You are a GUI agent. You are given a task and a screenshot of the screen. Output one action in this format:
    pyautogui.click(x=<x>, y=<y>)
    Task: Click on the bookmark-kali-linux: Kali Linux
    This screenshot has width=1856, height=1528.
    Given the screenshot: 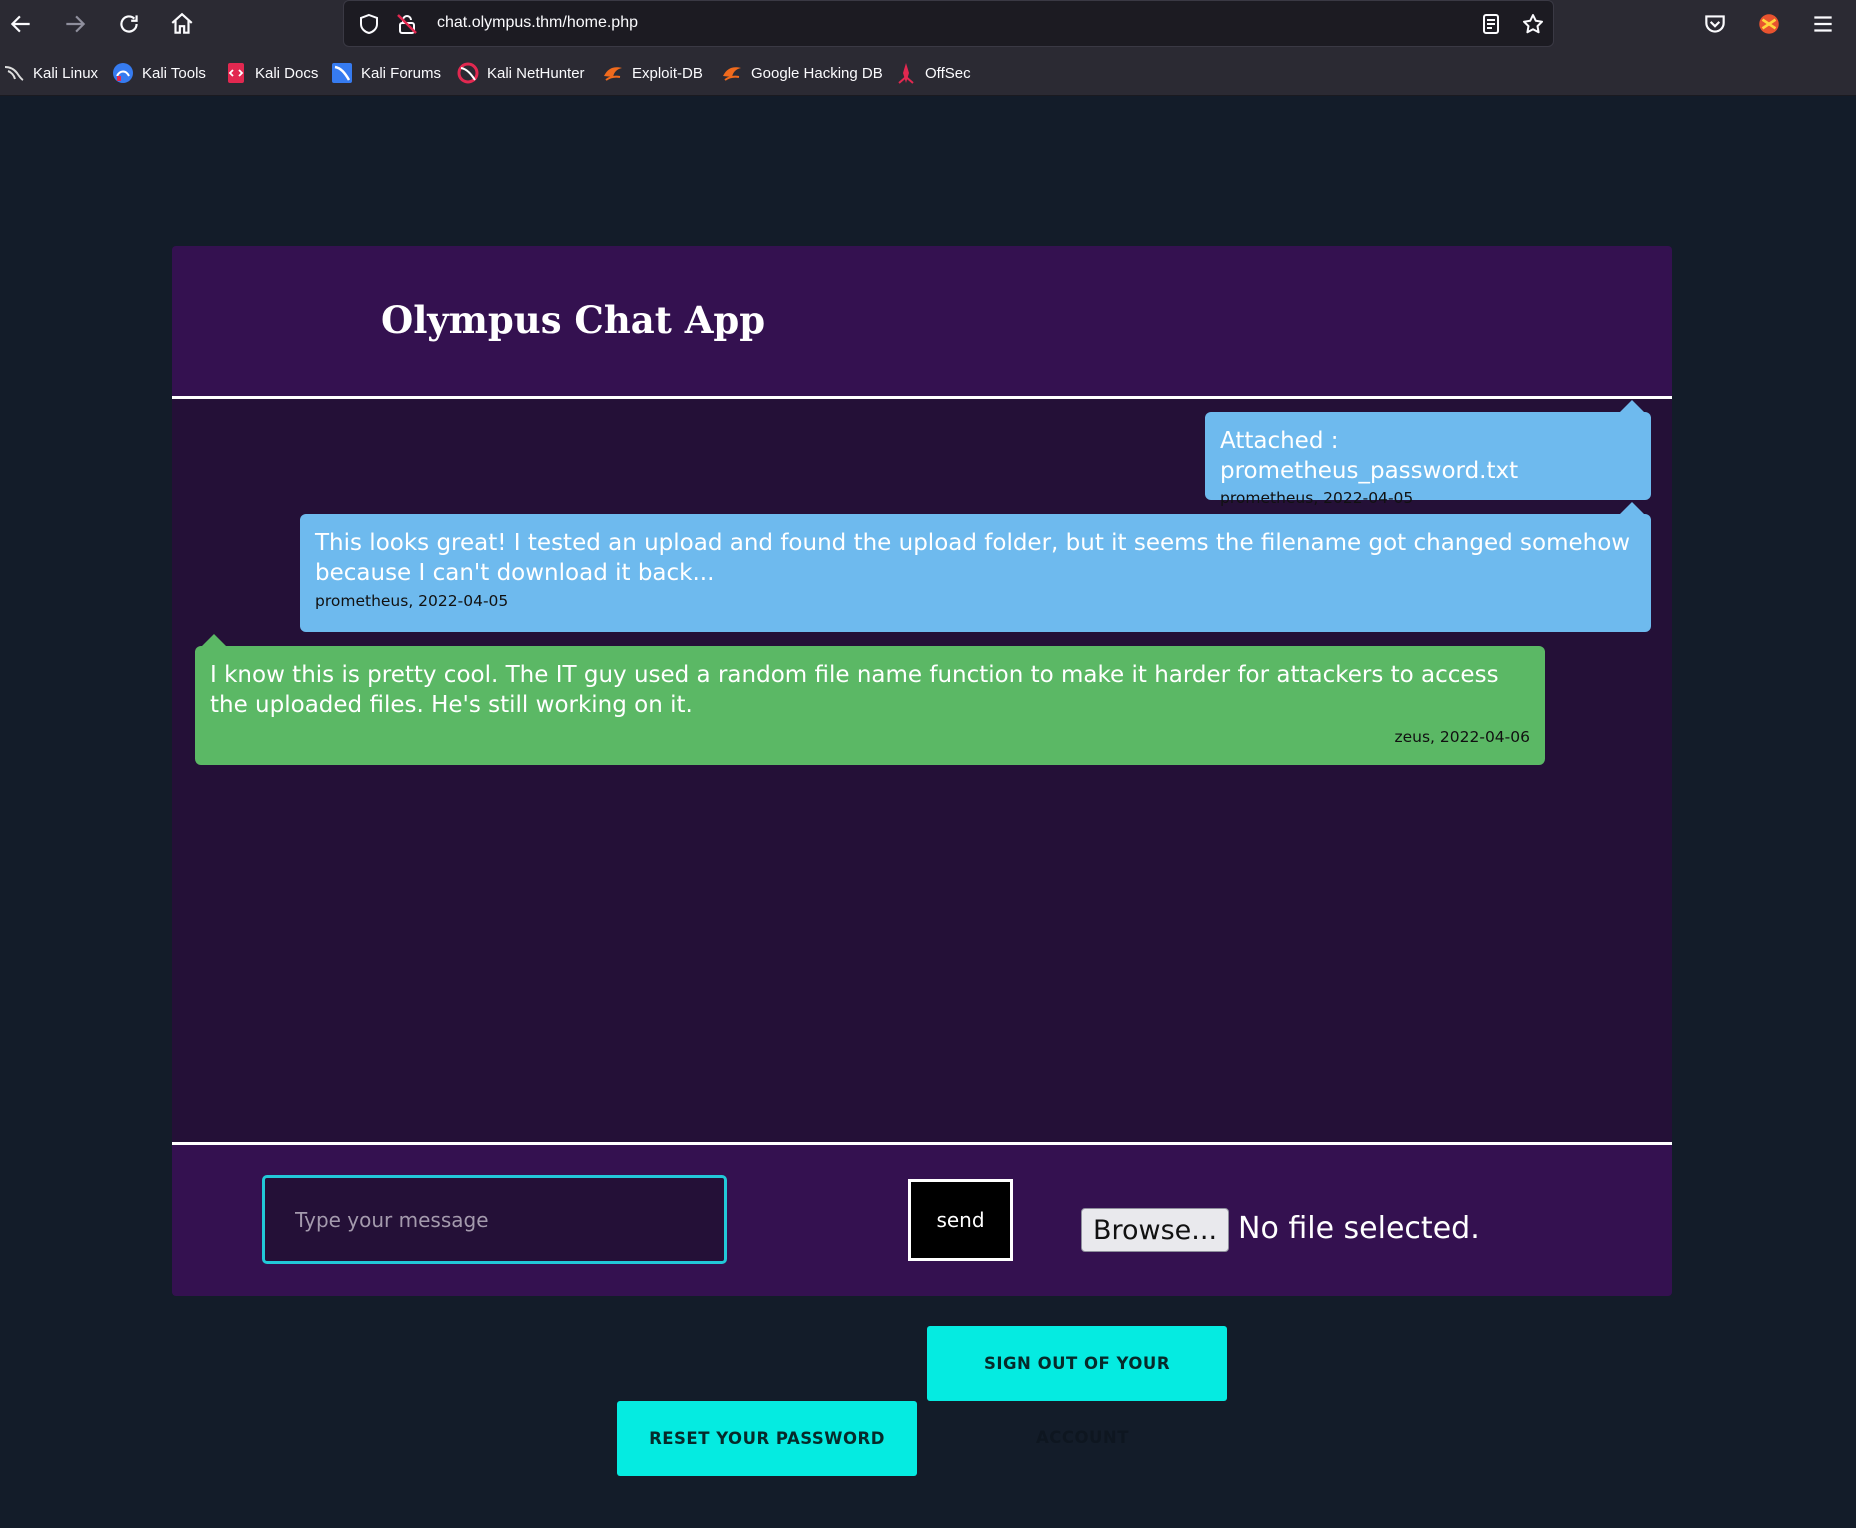 What is the action you would take?
    pyautogui.click(x=50, y=73)
    